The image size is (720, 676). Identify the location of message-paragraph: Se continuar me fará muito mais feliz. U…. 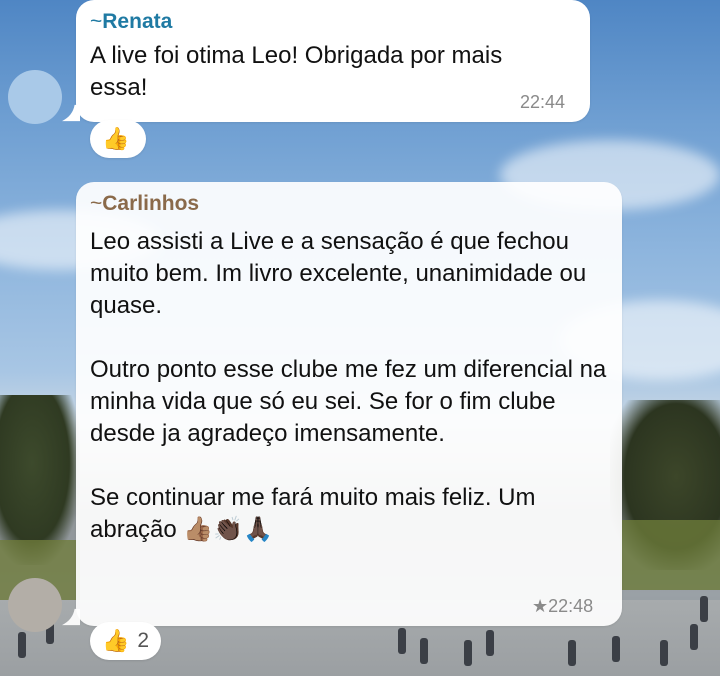
(313, 513).